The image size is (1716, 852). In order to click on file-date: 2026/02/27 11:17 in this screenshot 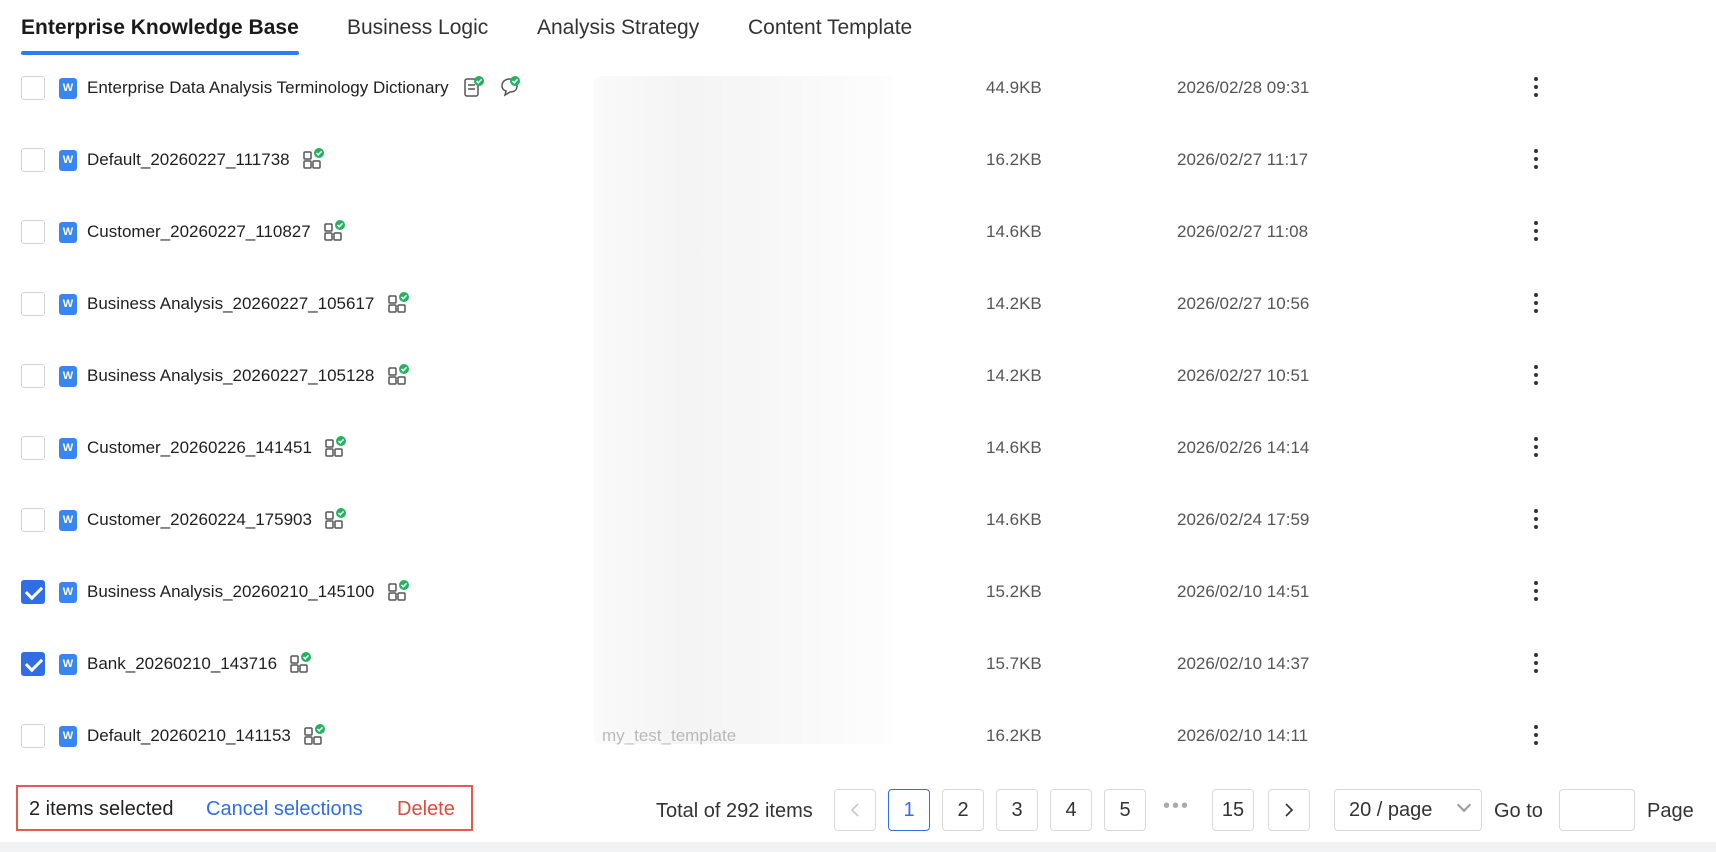, I will do `click(1243, 159)`.